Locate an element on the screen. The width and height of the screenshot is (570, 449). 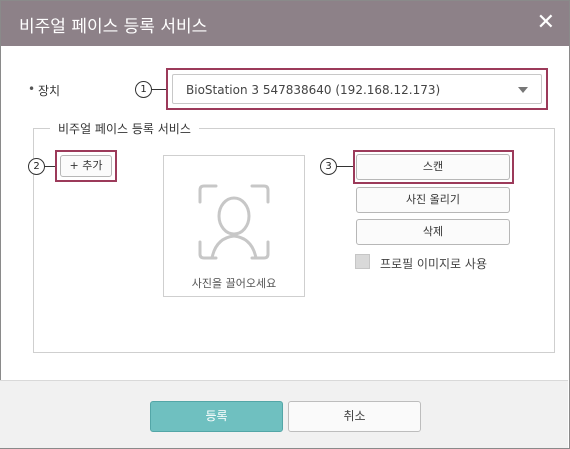
scan-button: 스캔 is located at coordinates (433, 167).